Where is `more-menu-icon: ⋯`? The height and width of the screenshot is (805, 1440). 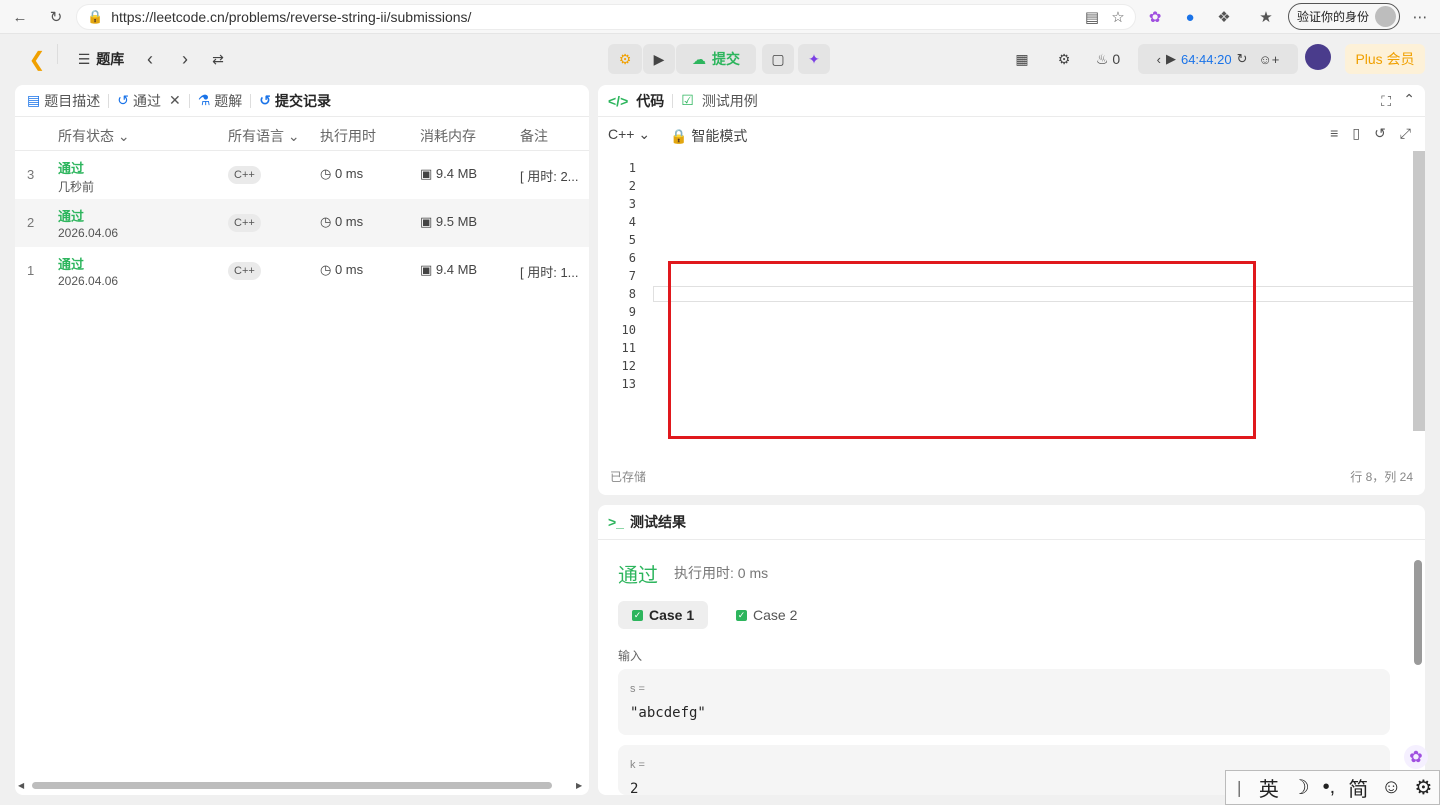
more-menu-icon: ⋯ is located at coordinates (1420, 17).